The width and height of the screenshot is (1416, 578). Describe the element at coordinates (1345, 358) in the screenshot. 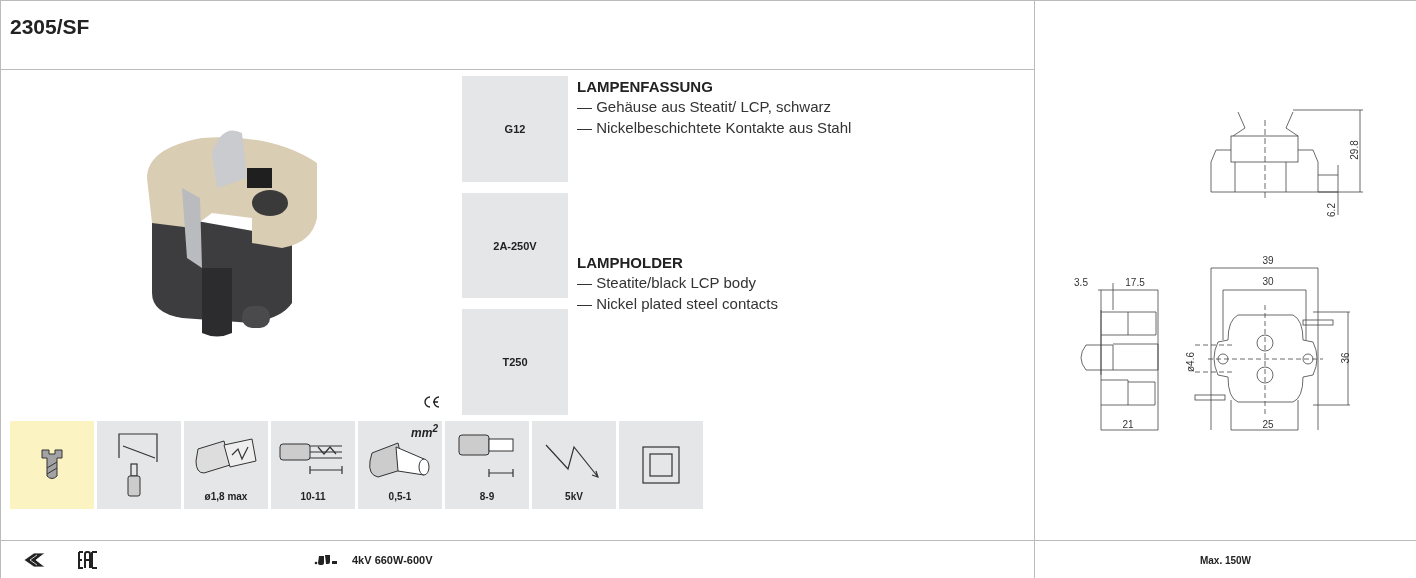

I see `dimension-label: 36` at that location.